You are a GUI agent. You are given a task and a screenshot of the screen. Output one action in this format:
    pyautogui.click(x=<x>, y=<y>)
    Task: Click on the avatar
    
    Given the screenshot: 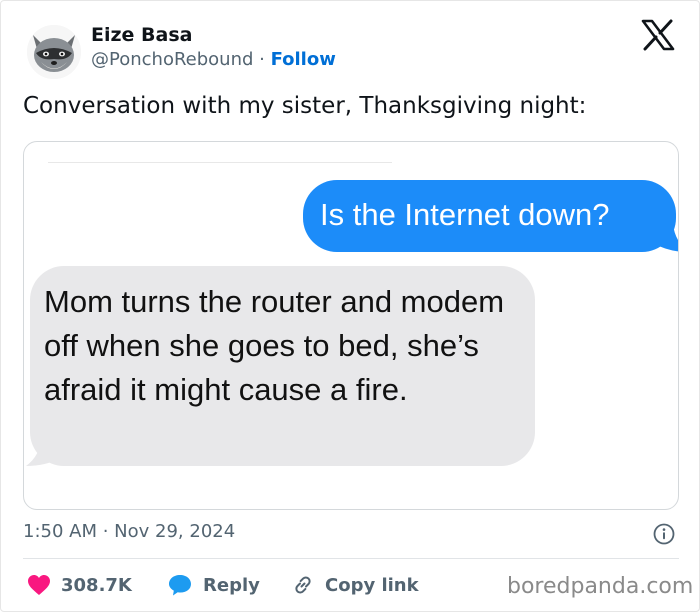 What is the action you would take?
    pyautogui.click(x=54, y=52)
    